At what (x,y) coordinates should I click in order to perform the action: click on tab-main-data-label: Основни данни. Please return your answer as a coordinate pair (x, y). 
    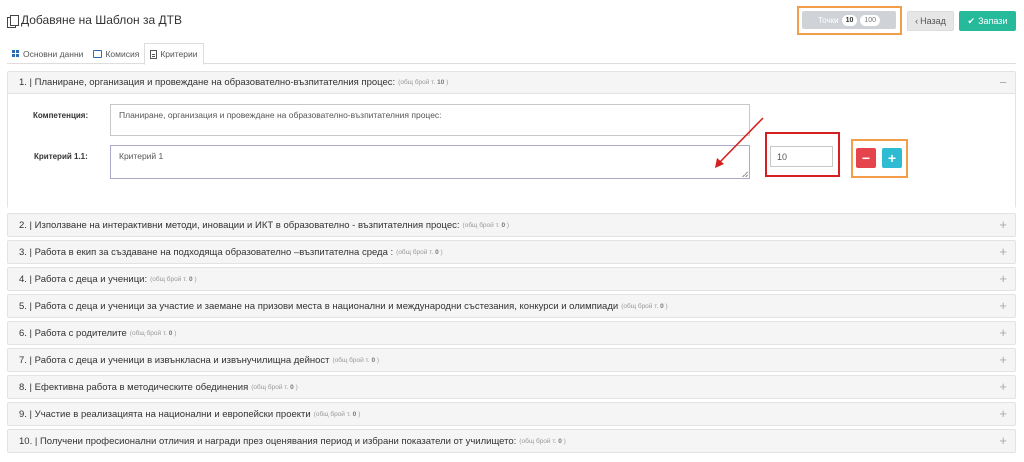
    Looking at the image, I should click on (53, 53).